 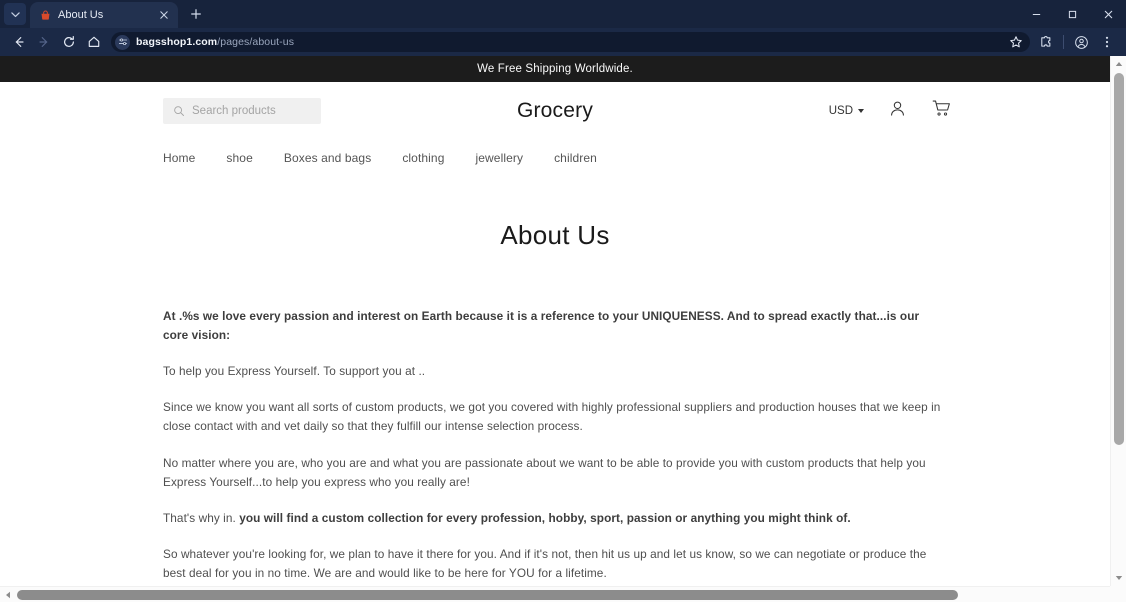 I want to click on forward-arrow-icon, so click(x=43, y=42).